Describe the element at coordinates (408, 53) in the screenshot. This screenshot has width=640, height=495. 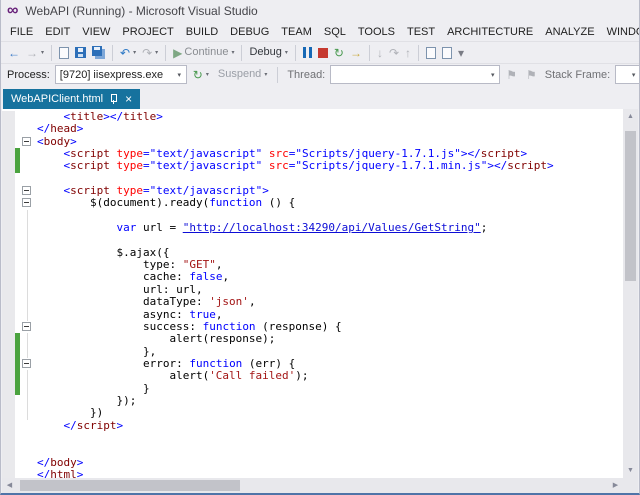
I see `step-out-icon: ↑` at that location.